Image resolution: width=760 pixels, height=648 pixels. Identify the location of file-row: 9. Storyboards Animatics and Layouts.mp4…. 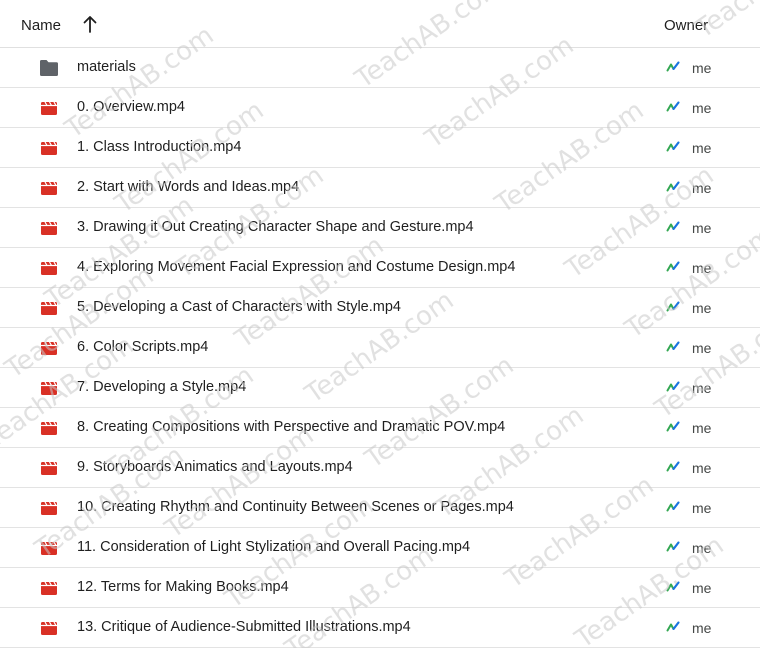
(380, 468).